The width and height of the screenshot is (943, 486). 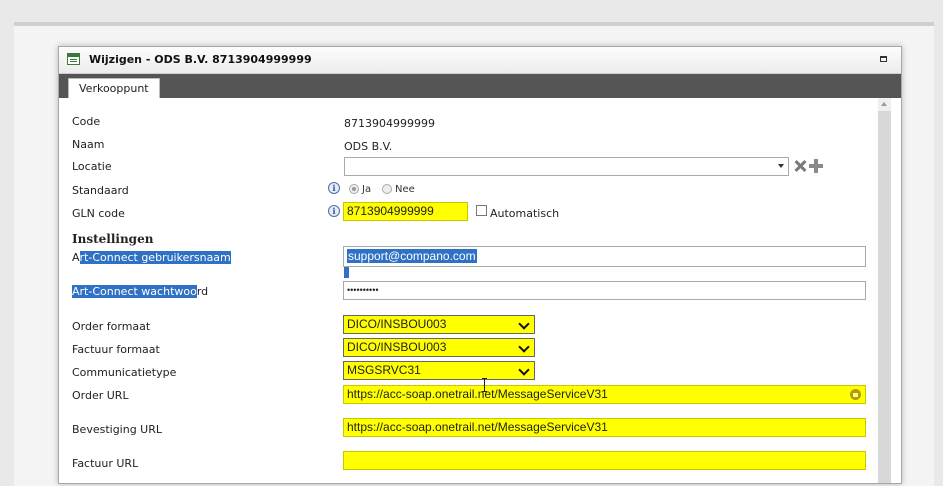 What do you see at coordinates (86, 121) in the screenshot?
I see `code-label: Code` at bounding box center [86, 121].